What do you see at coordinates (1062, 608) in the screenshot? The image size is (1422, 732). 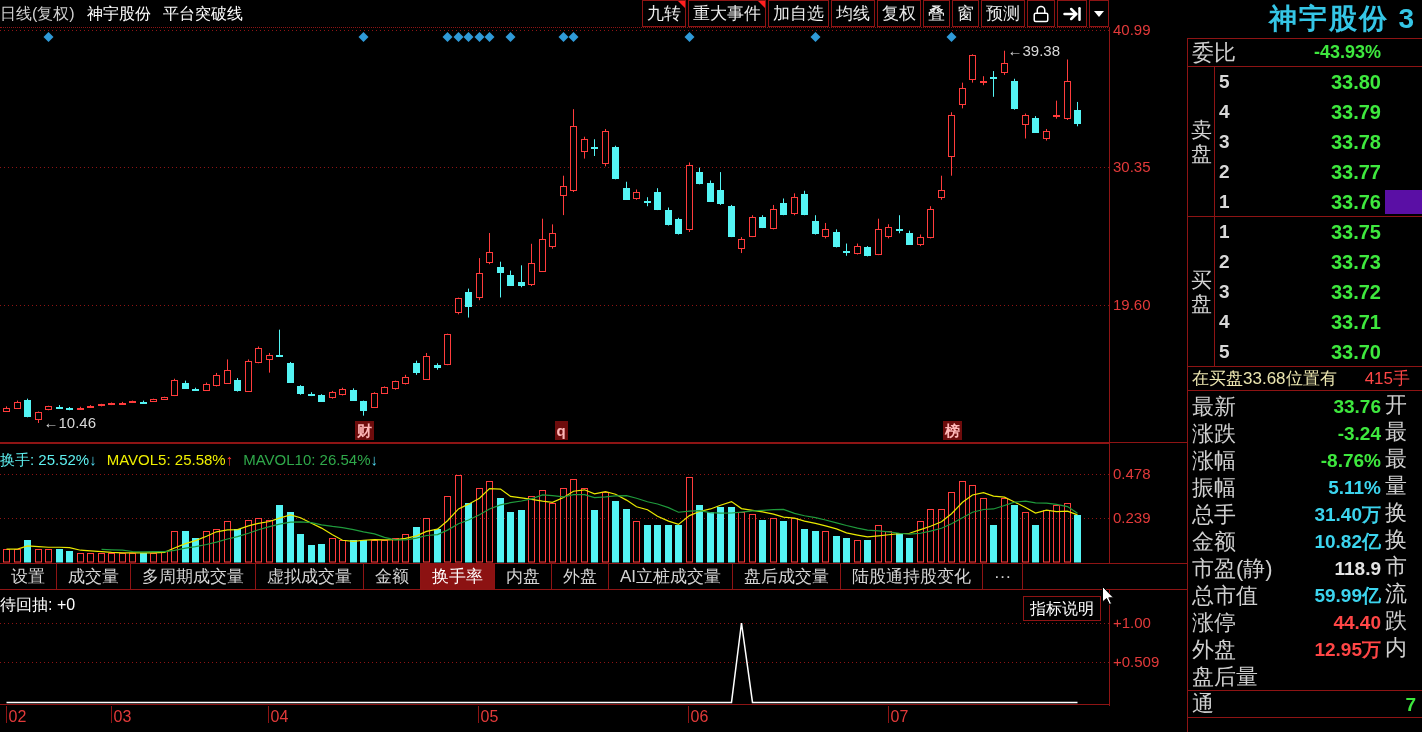 I see `indicator-help-button: 指标说明` at bounding box center [1062, 608].